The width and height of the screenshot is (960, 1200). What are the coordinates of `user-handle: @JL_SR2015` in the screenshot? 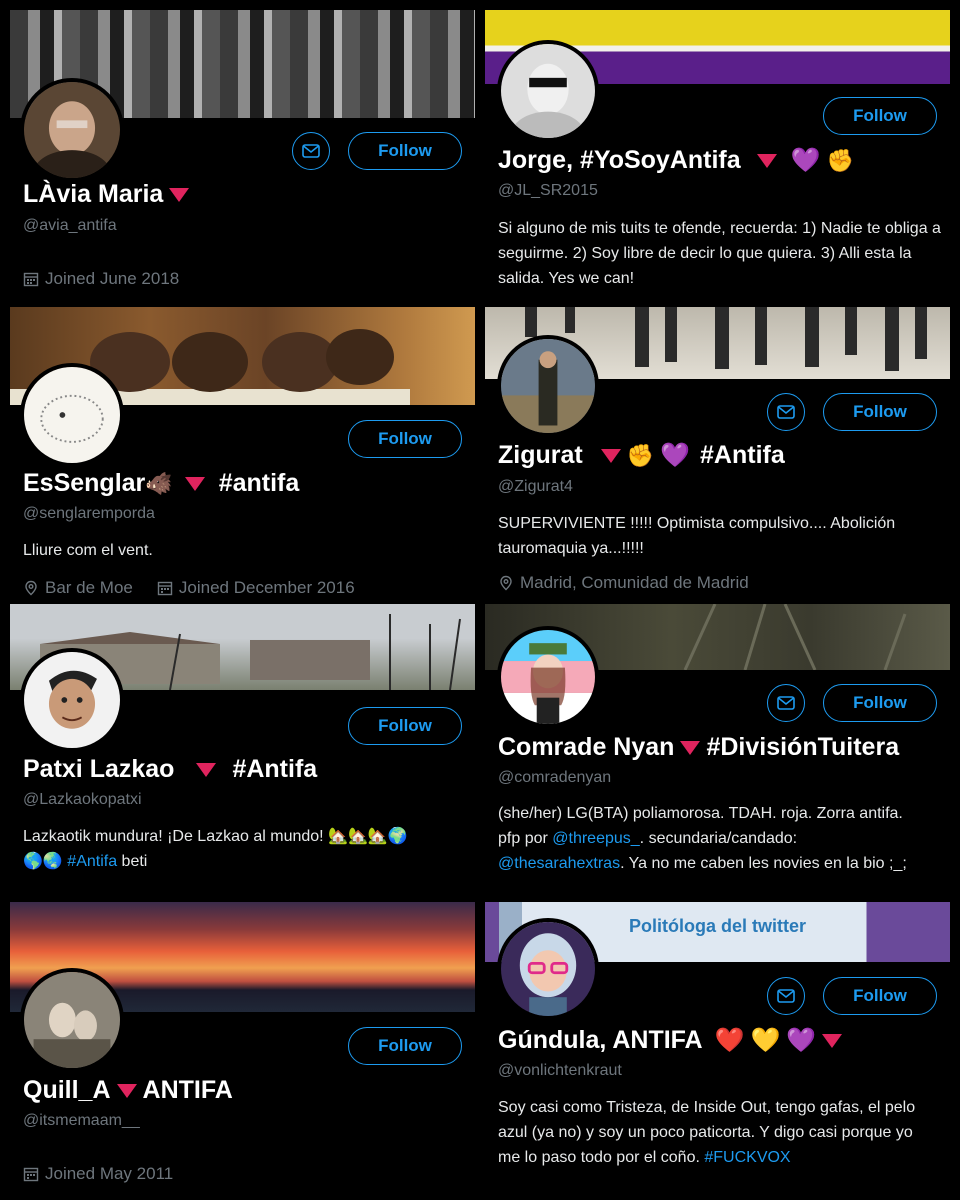 It's located at (548, 190).